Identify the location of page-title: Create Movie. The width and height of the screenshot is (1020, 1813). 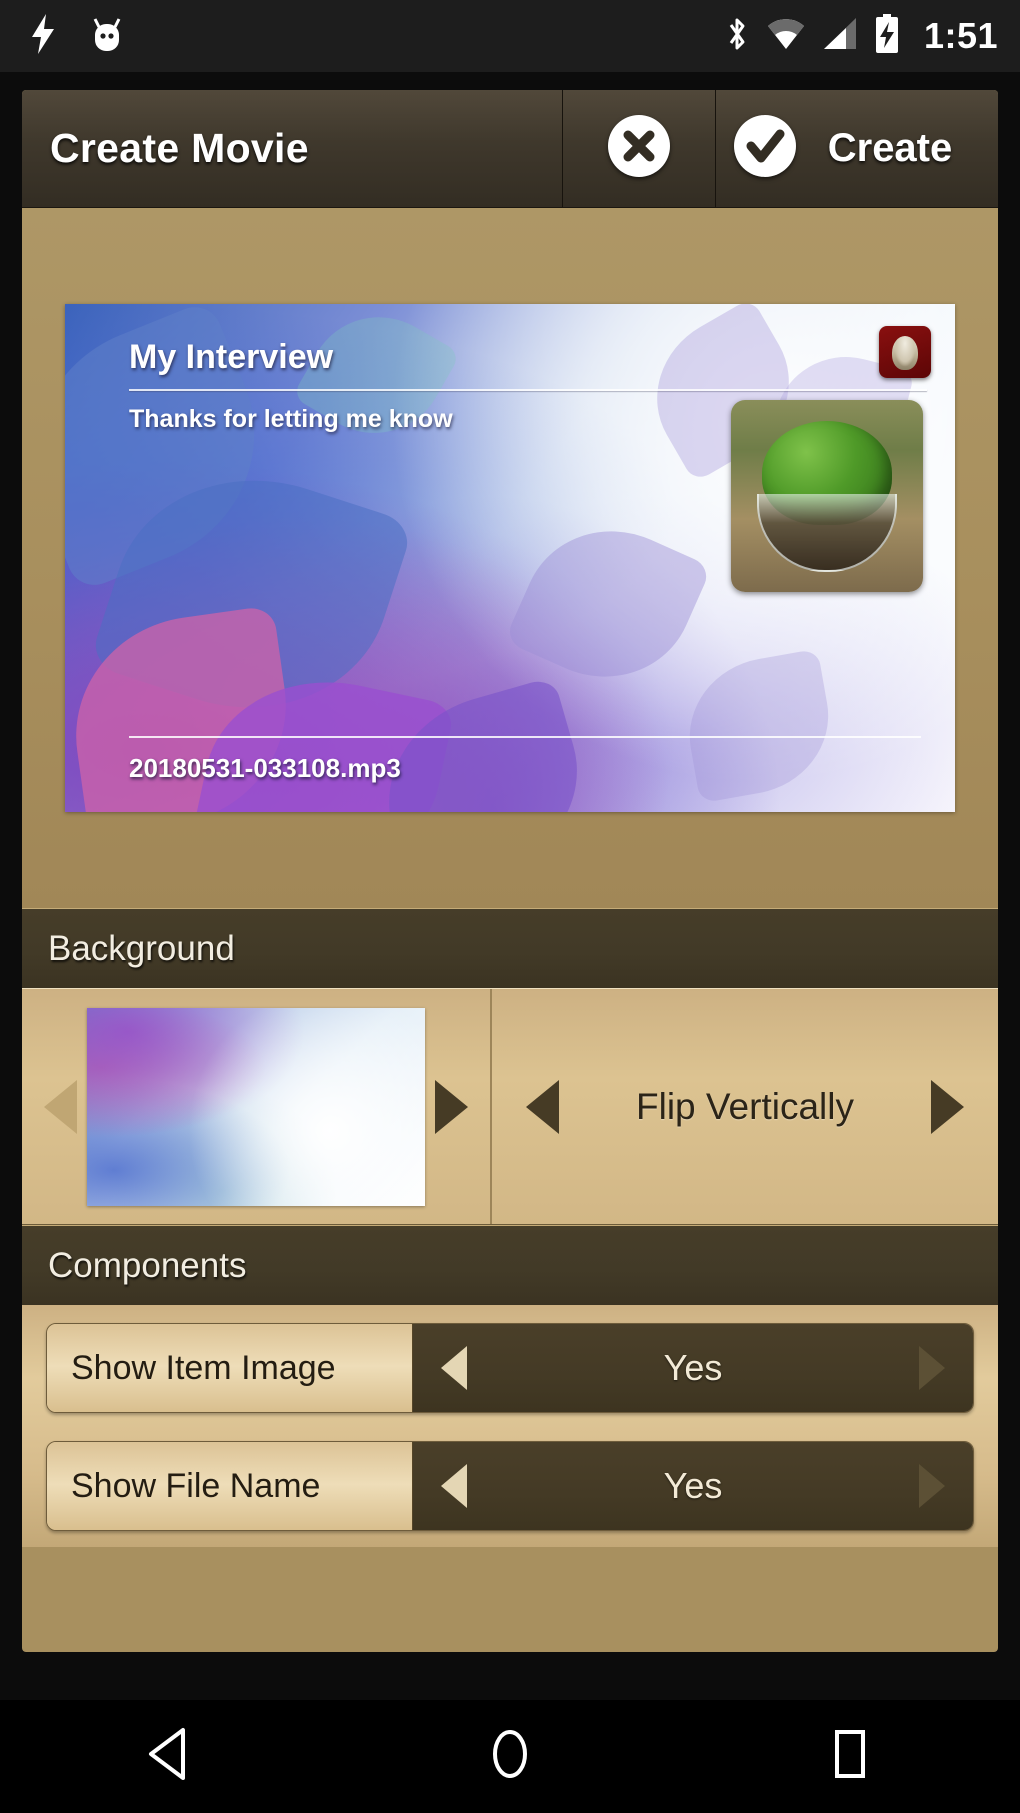
(179, 148).